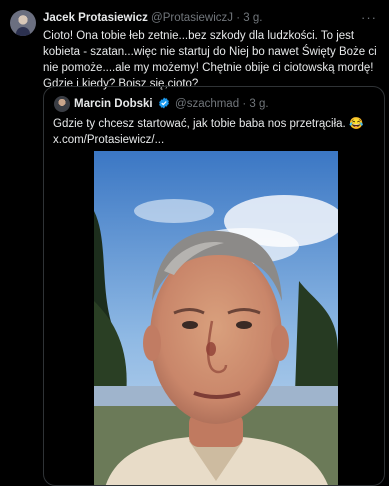 The height and width of the screenshot is (486, 389). Describe the element at coordinates (252, 18) in the screenshot. I see `tweet-time: 3 g.` at that location.